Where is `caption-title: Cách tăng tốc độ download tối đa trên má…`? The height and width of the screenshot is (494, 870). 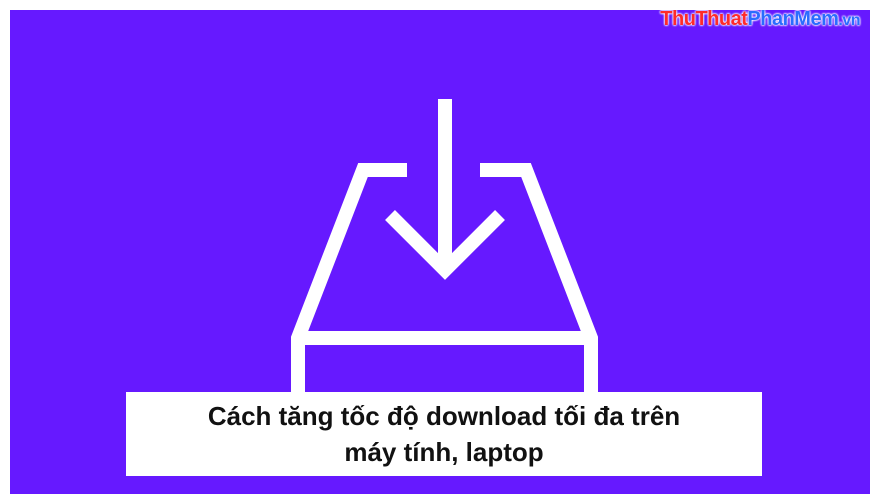
caption-title: Cách tăng tốc độ download tối đa trên má… is located at coordinates (444, 434).